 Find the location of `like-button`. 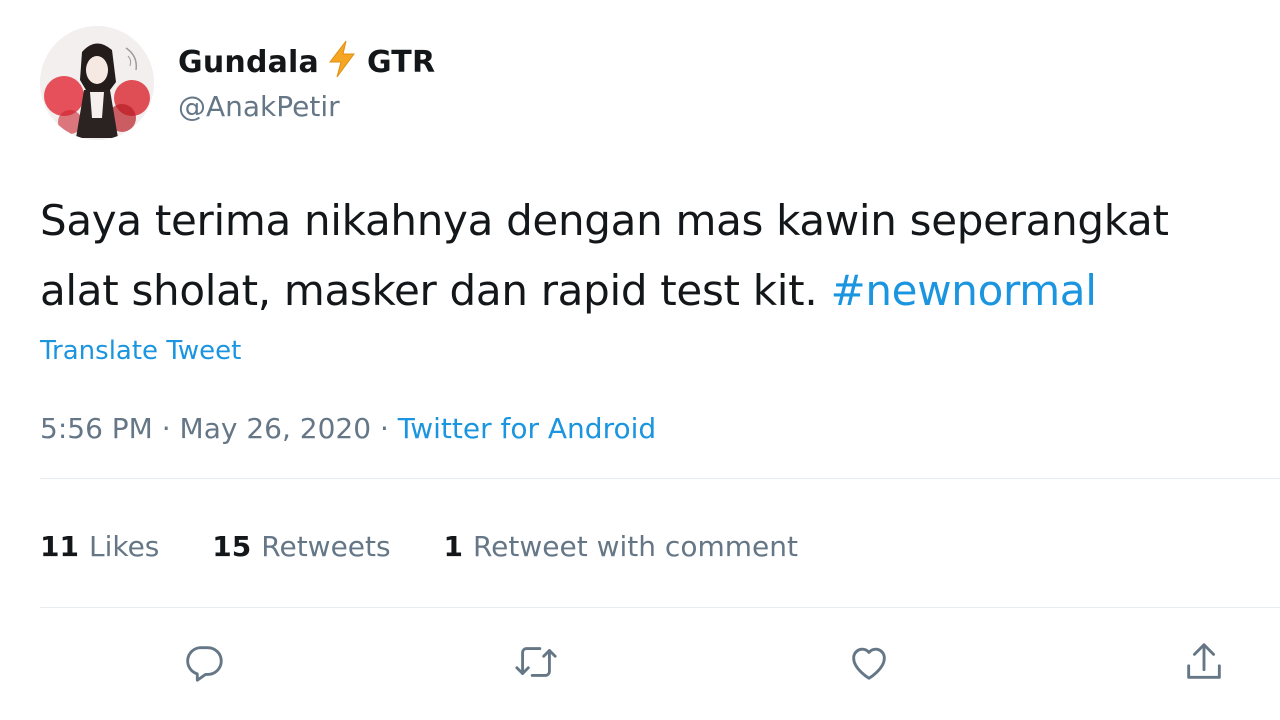

like-button is located at coordinates (869, 664).